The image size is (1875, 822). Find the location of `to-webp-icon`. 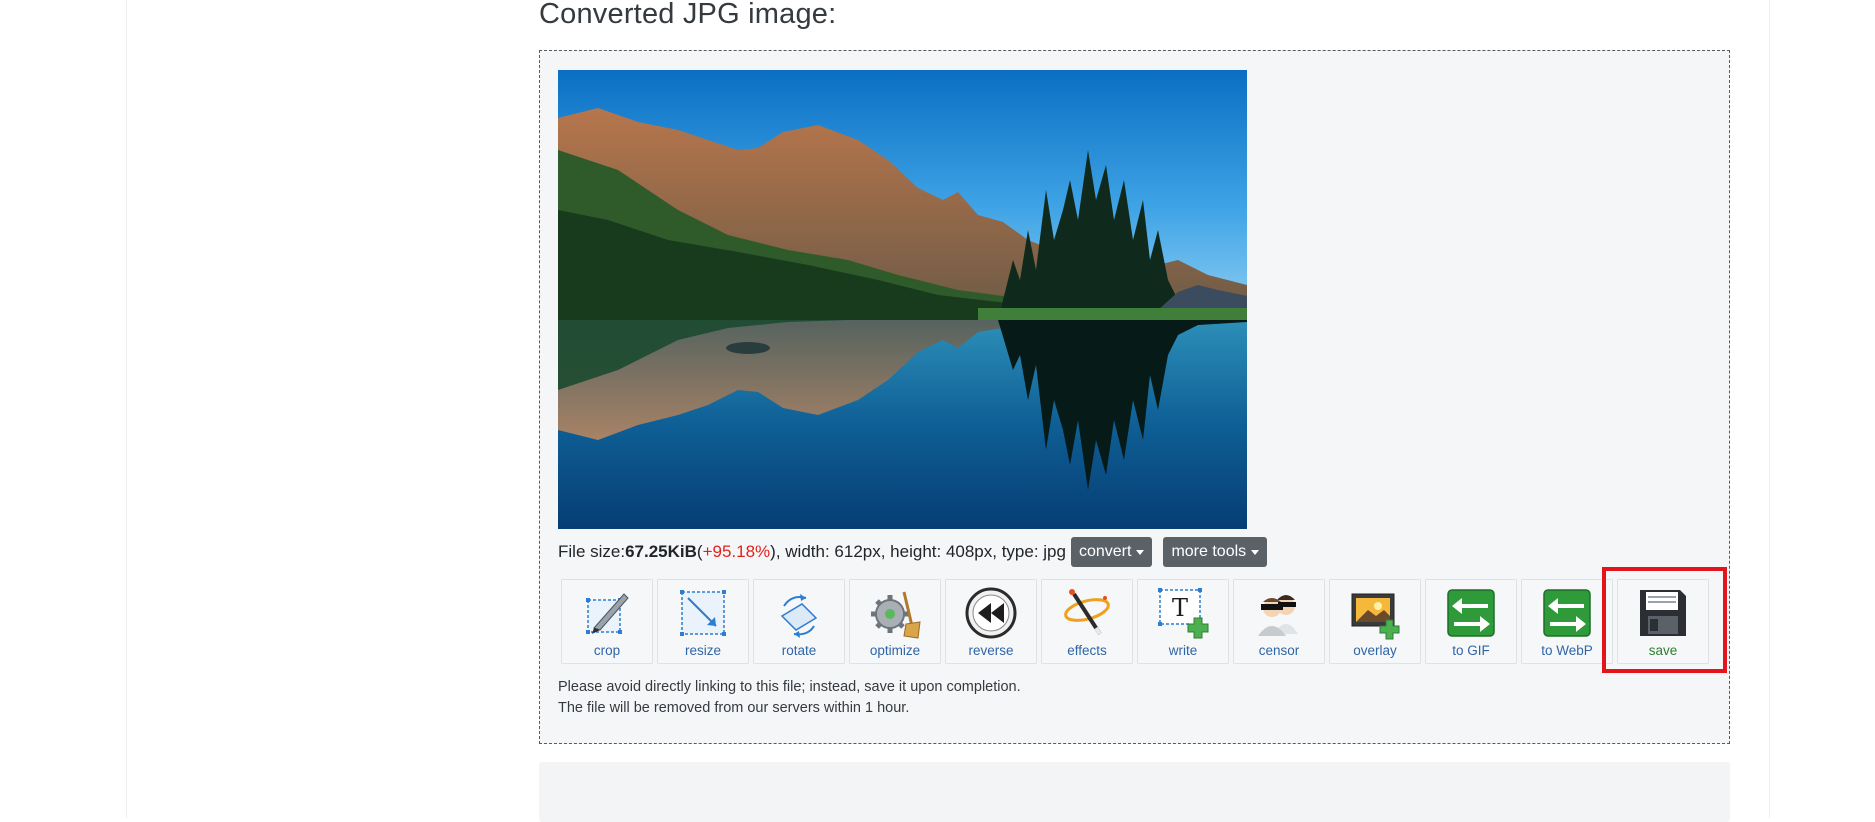

to-webp-icon is located at coordinates (1567, 613).